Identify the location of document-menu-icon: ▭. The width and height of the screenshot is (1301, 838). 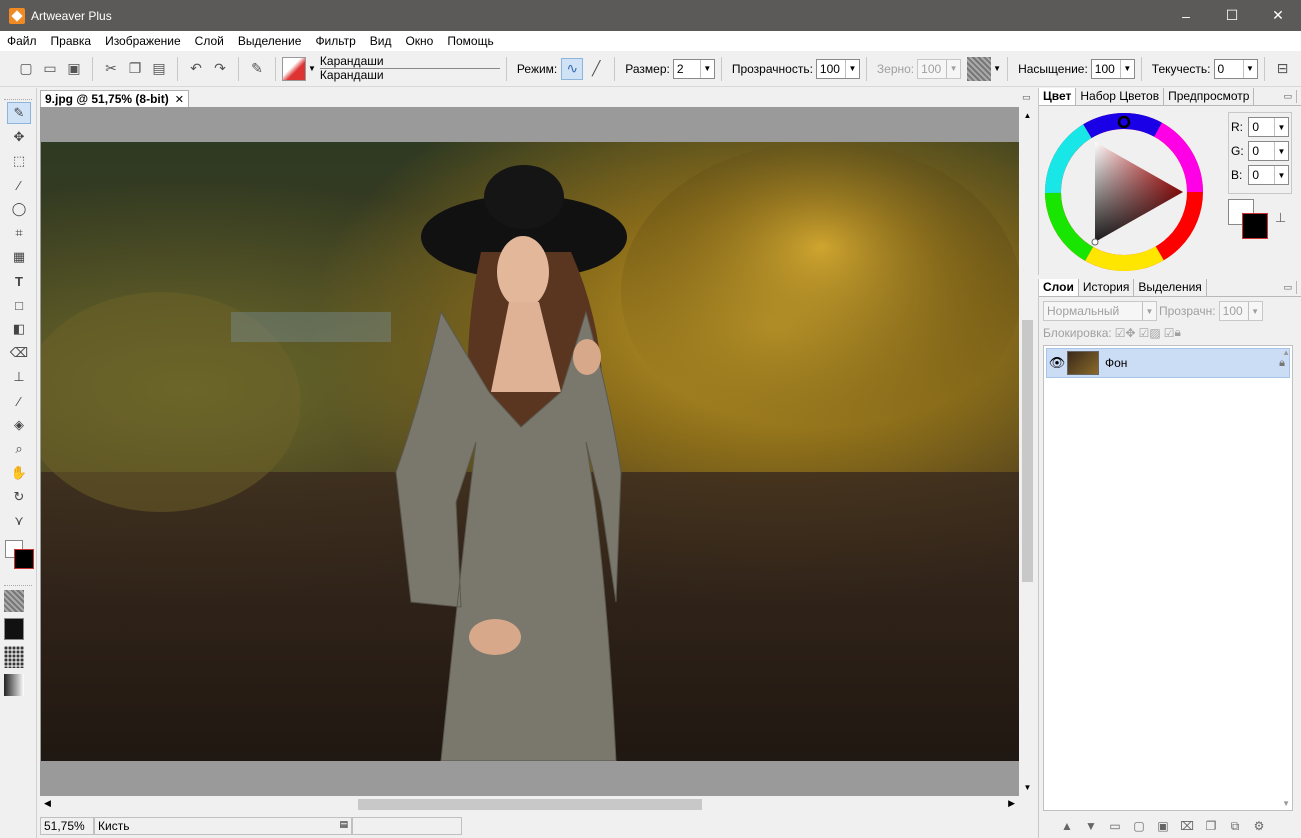
(1026, 97).